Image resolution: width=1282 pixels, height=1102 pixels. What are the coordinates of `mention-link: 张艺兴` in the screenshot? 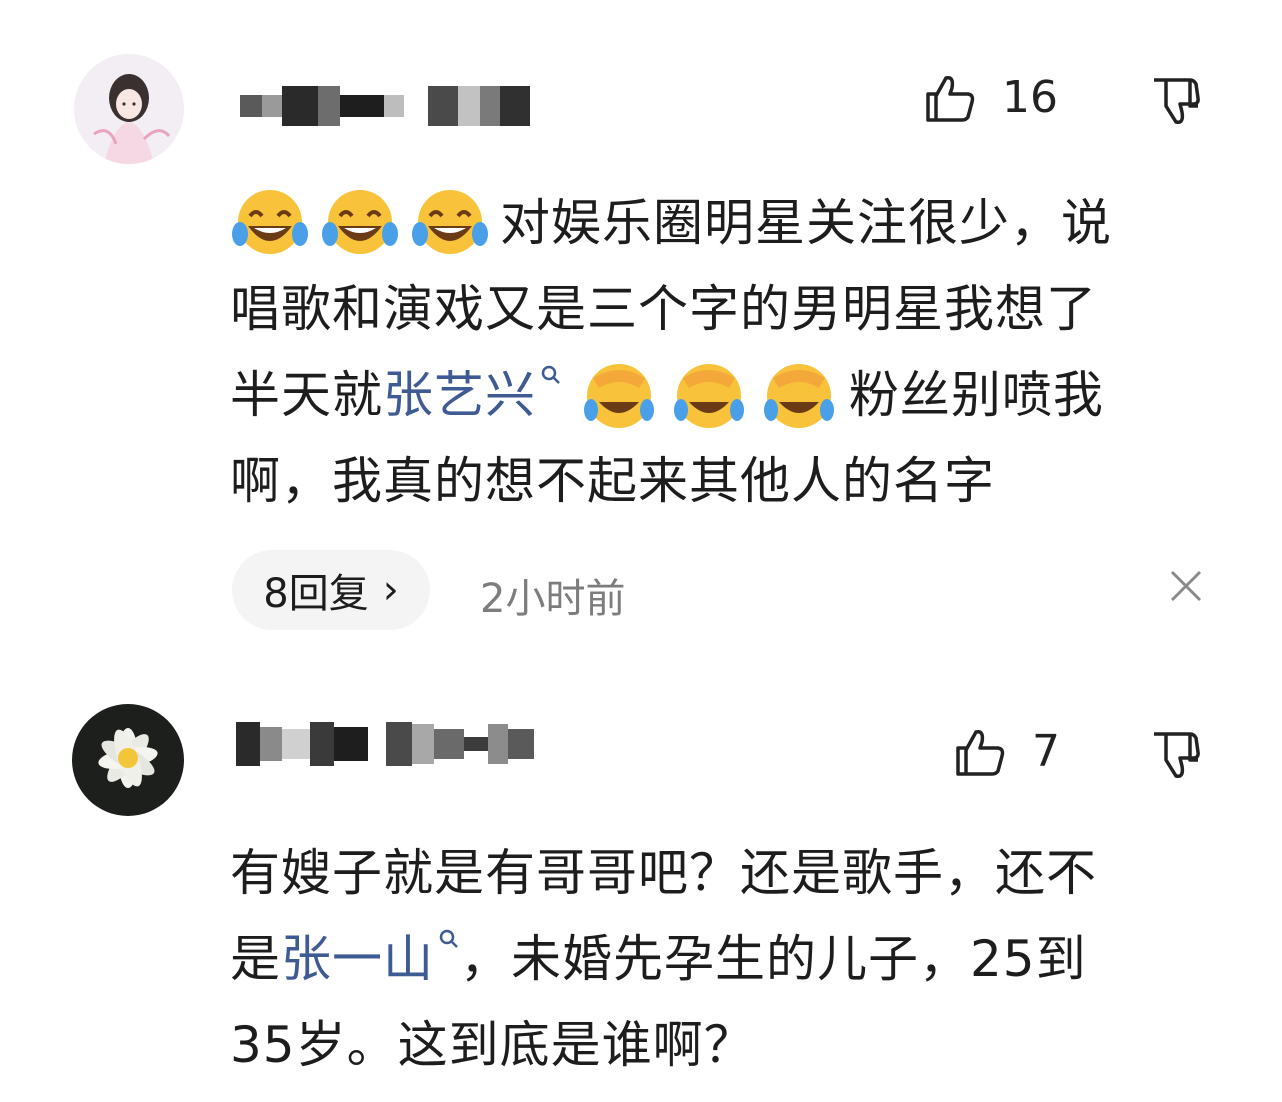 It's located at (459, 395).